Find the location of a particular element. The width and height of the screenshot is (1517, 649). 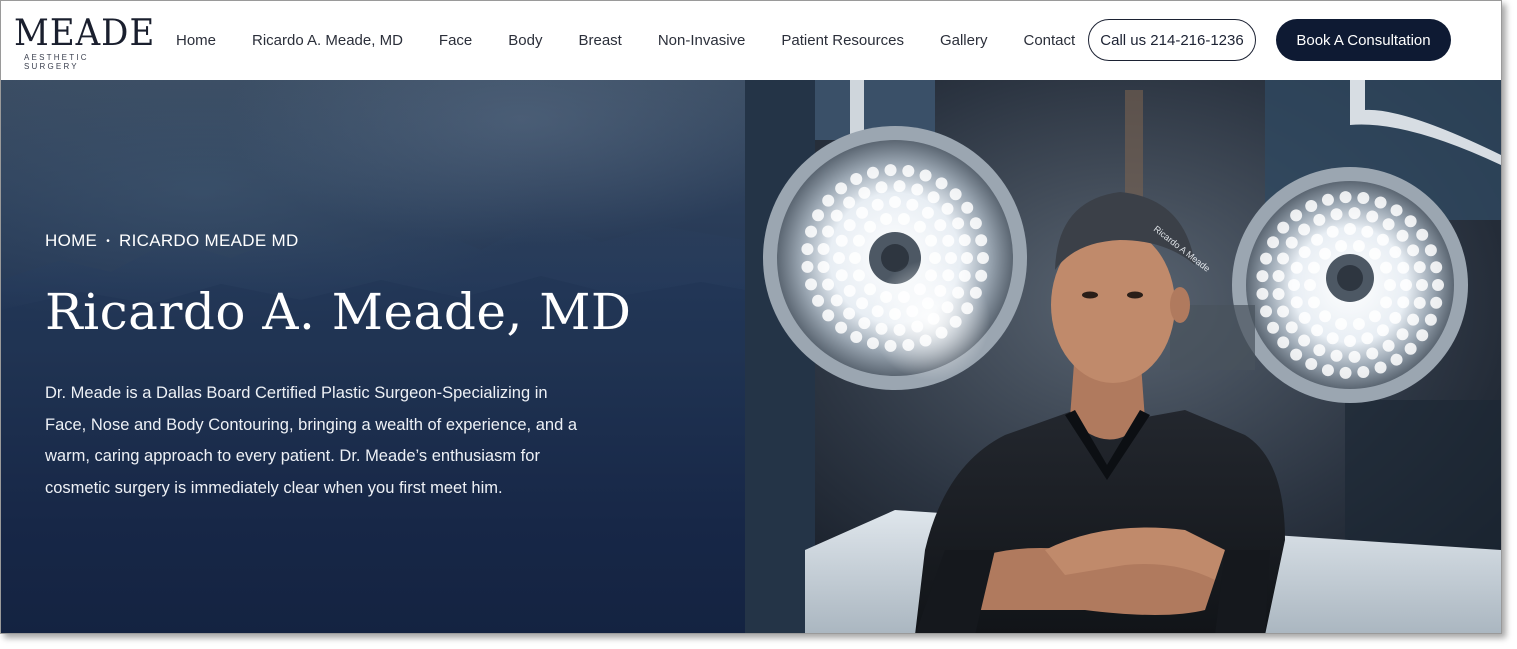

nav-item-breast: Breast is located at coordinates (599, 40).